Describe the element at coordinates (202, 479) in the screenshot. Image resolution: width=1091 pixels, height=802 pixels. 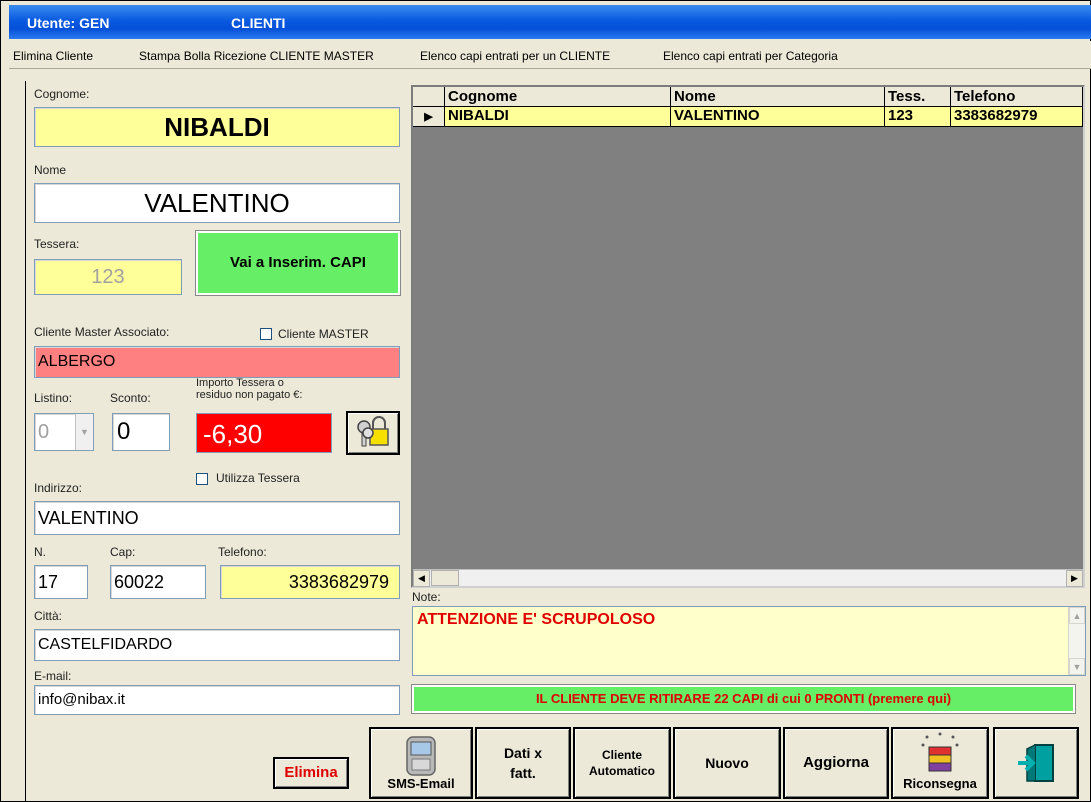
I see `utilizza-tessera-checkbox` at that location.